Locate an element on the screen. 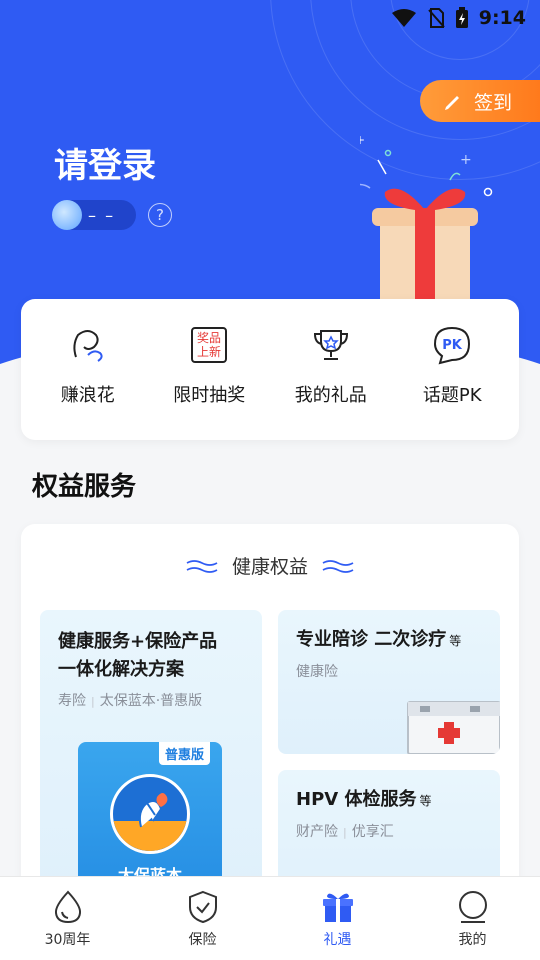 This screenshot has width=540, height=960. pk-bubble-icon: PK is located at coordinates (452, 345).